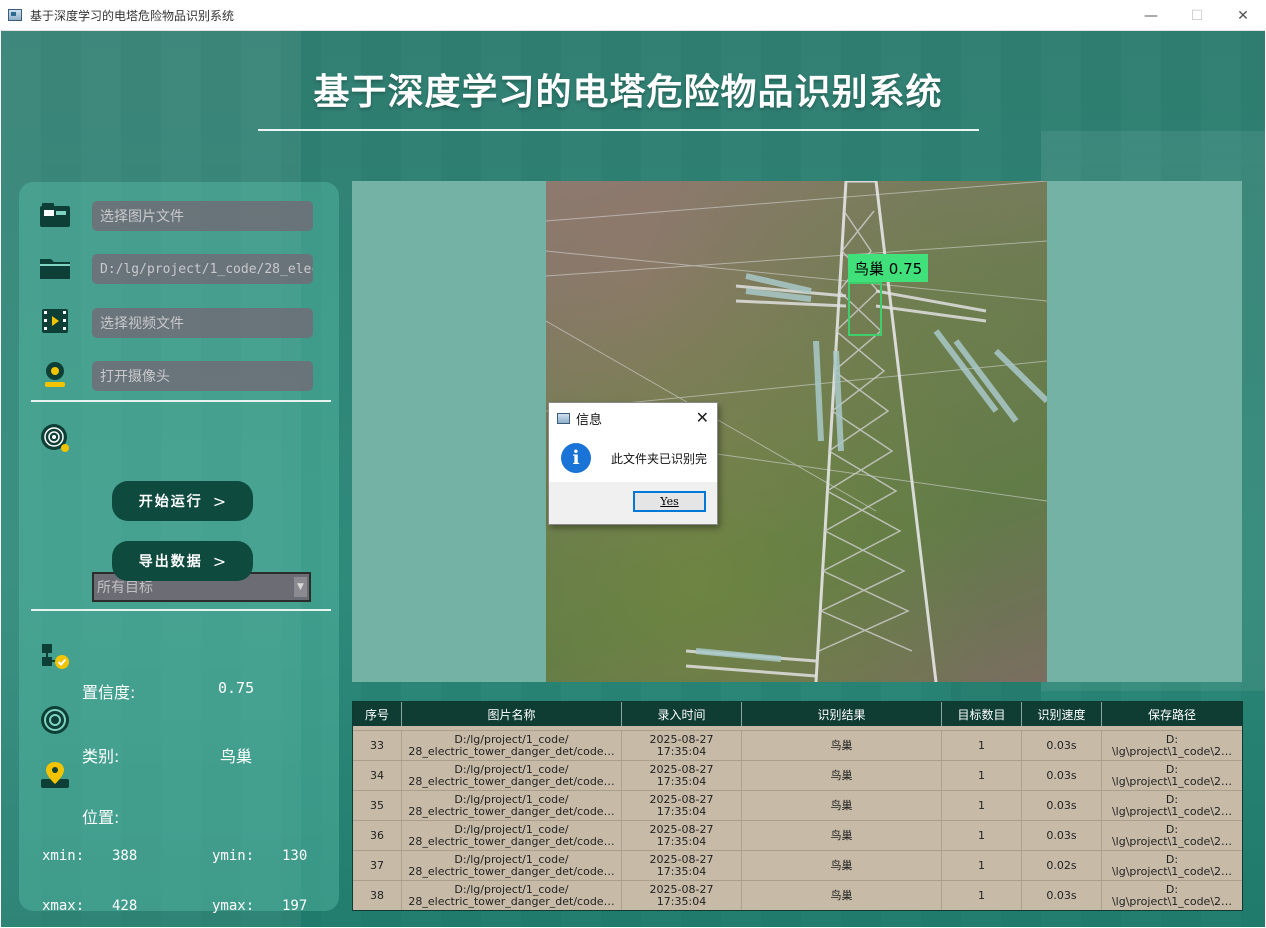 Image resolution: width=1266 pixels, height=928 pixels. Describe the element at coordinates (377, 805) in the screenshot. I see `cell-index: 35` at that location.